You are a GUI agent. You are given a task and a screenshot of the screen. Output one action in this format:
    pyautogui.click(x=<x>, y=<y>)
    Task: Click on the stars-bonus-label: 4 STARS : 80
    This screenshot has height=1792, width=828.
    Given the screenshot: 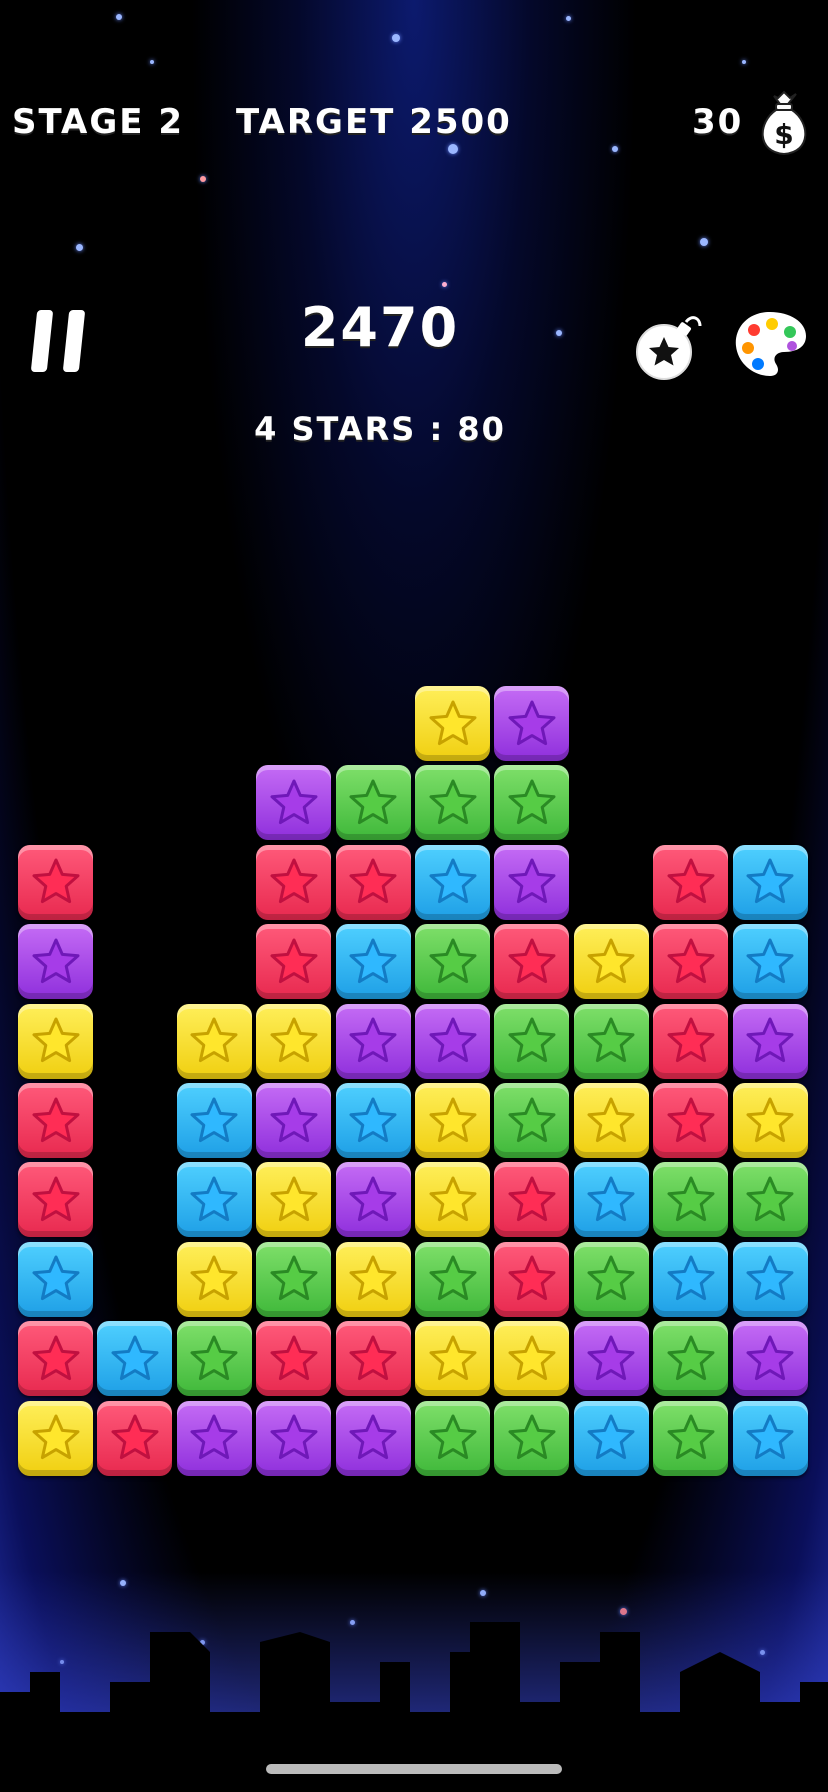 What is the action you would take?
    pyautogui.click(x=380, y=429)
    